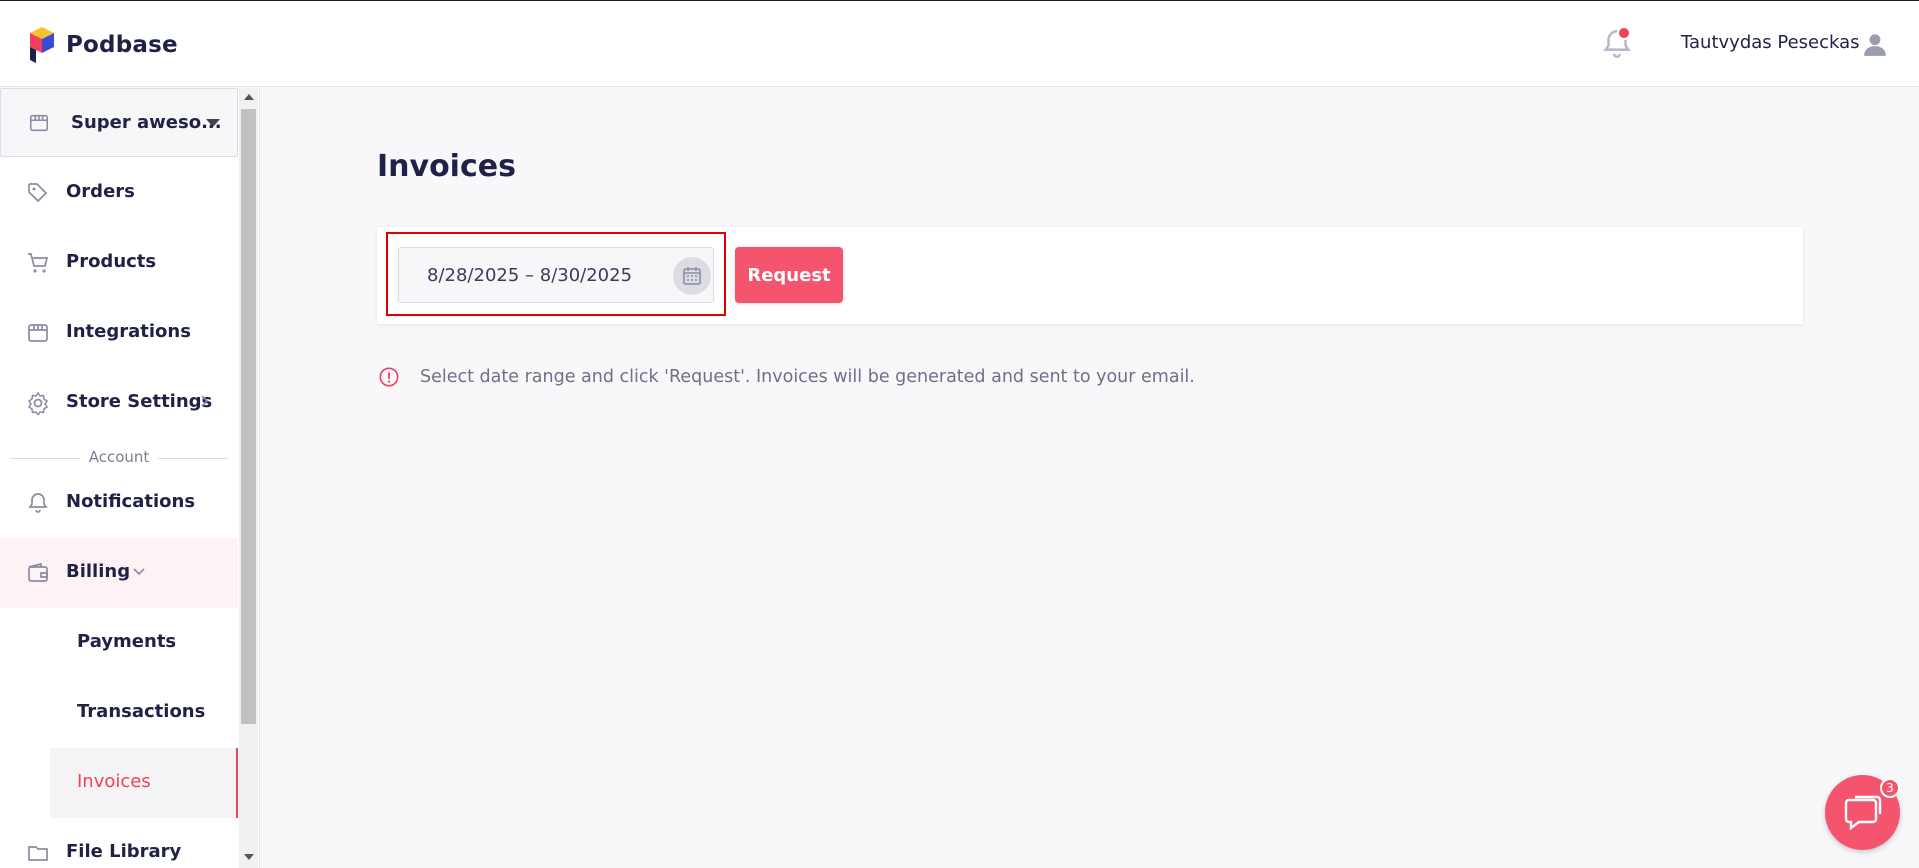 Image resolution: width=1919 pixels, height=868 pixels. I want to click on sidebar-item-store-settings: Store Settings, so click(119, 403).